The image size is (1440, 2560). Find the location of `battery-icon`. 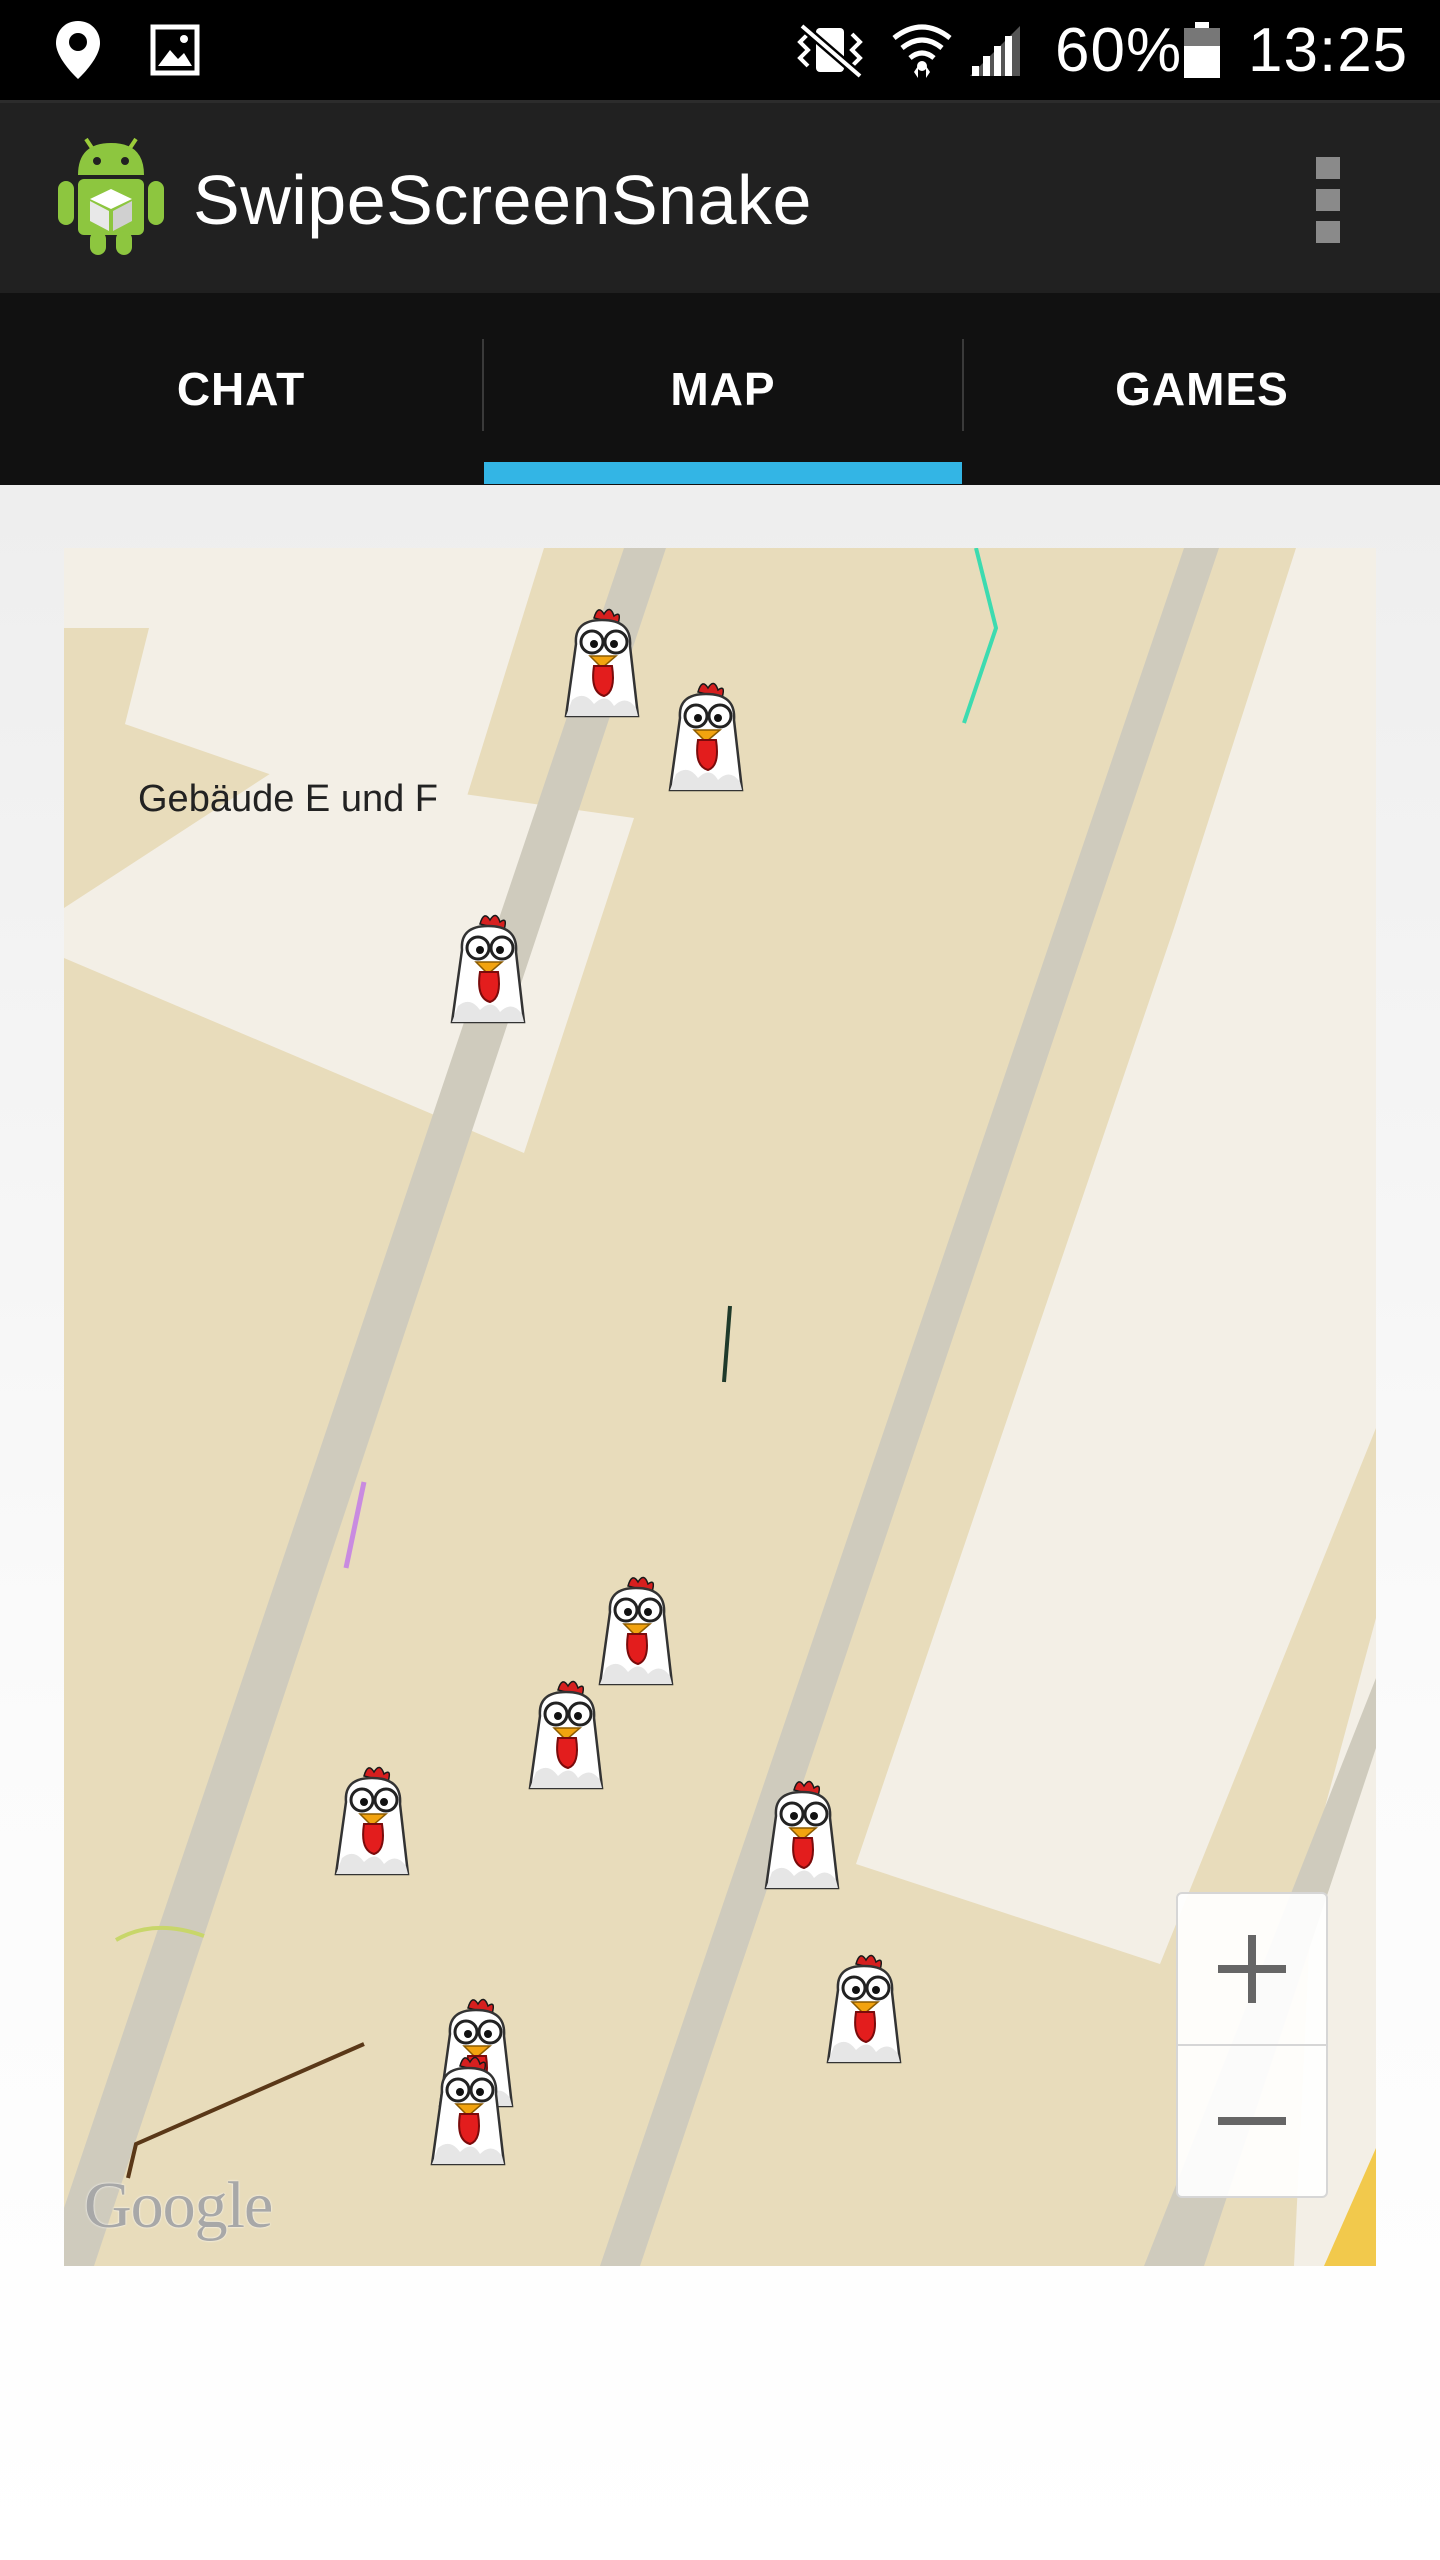

battery-icon is located at coordinates (1202, 50).